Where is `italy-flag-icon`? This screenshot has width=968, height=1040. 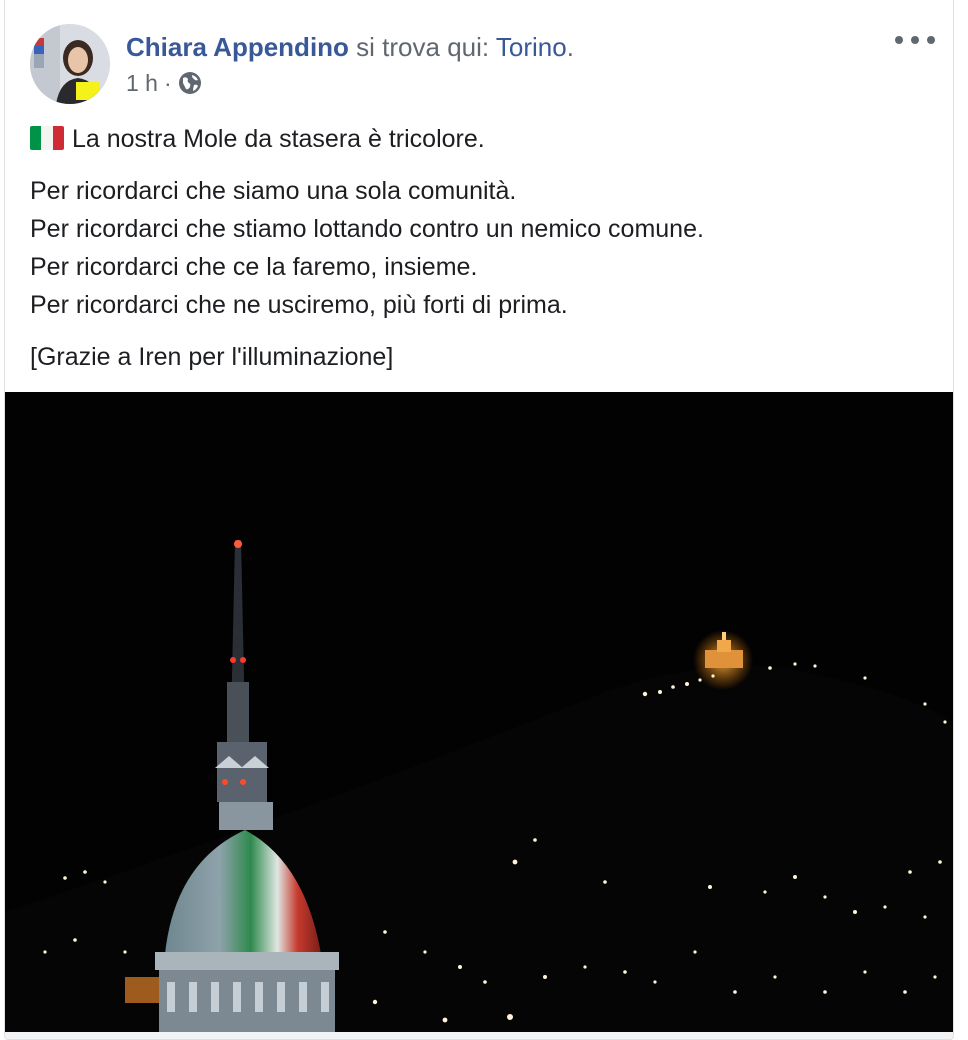 italy-flag-icon is located at coordinates (47, 138).